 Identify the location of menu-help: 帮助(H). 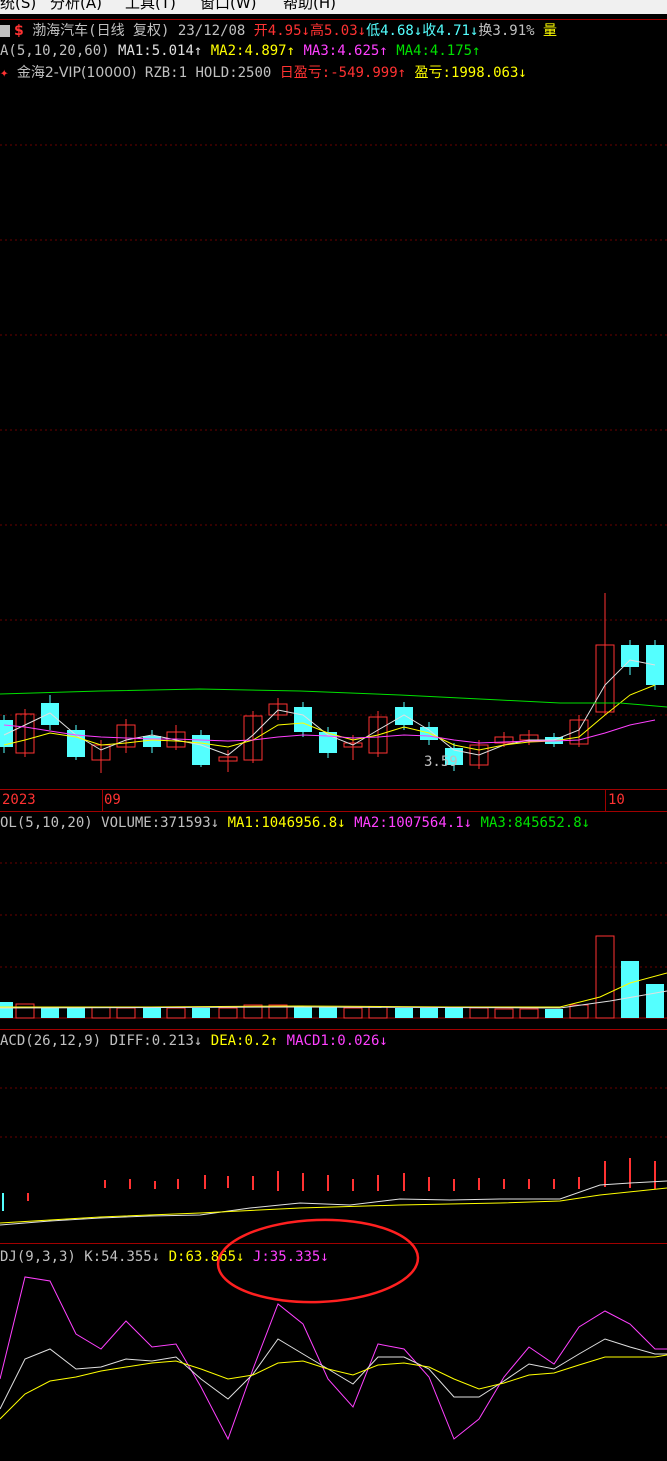
(309, 5).